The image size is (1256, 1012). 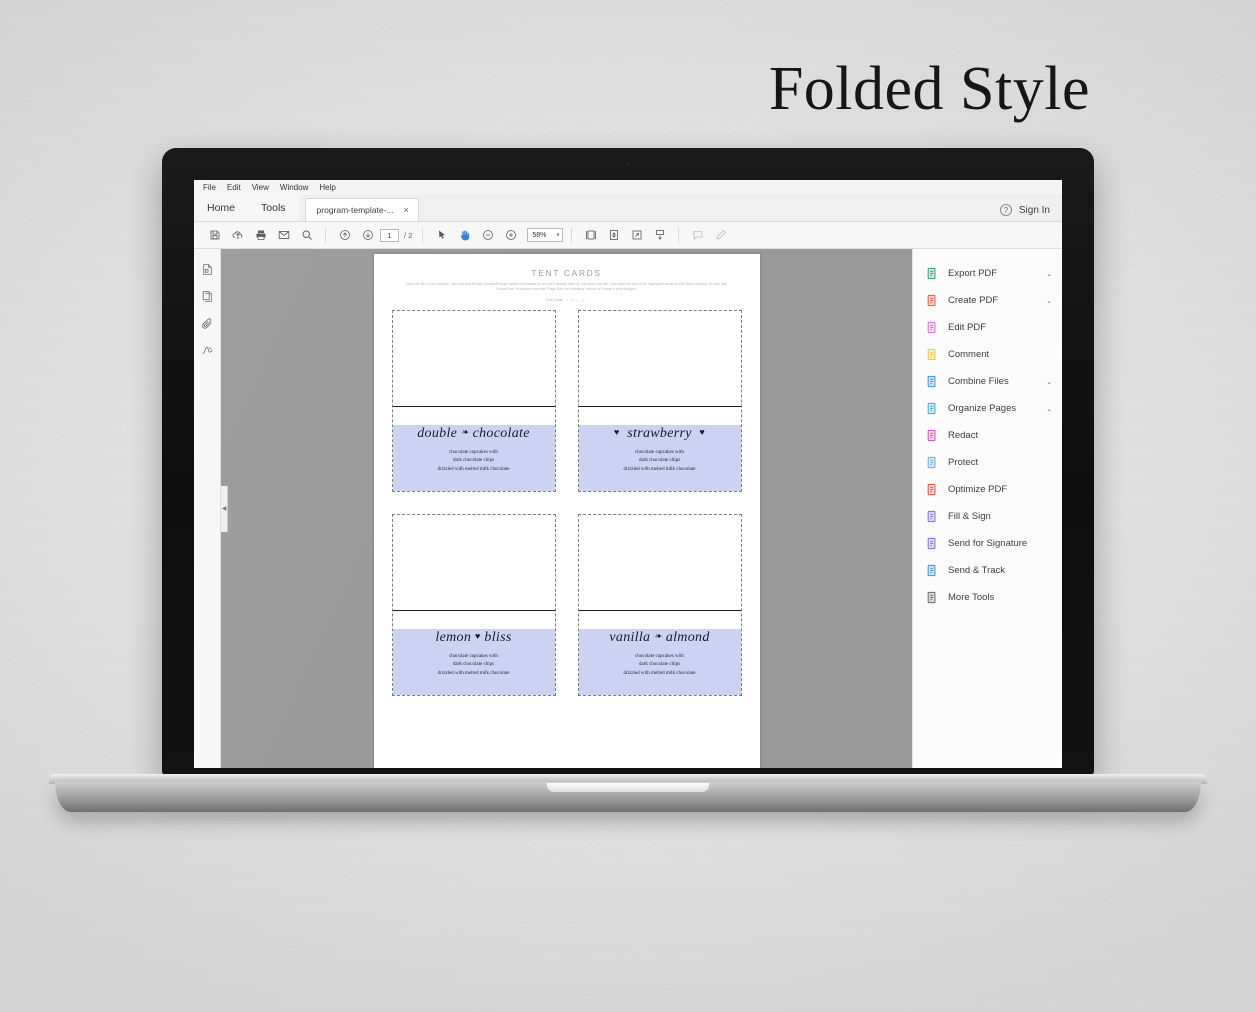 I want to click on tent-card-flavor-field: lemon ♥ bliss, so click(x=473, y=638).